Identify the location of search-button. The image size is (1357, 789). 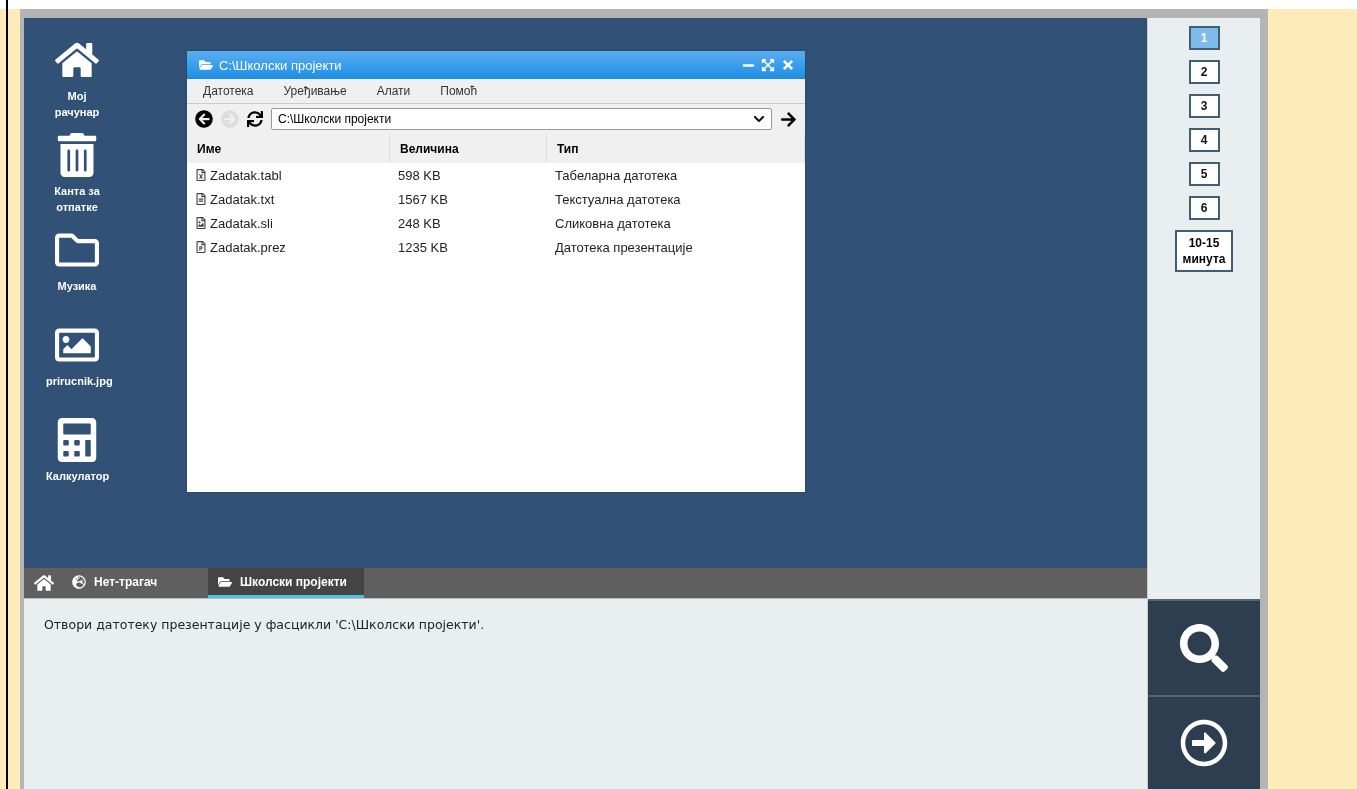
(1204, 647).